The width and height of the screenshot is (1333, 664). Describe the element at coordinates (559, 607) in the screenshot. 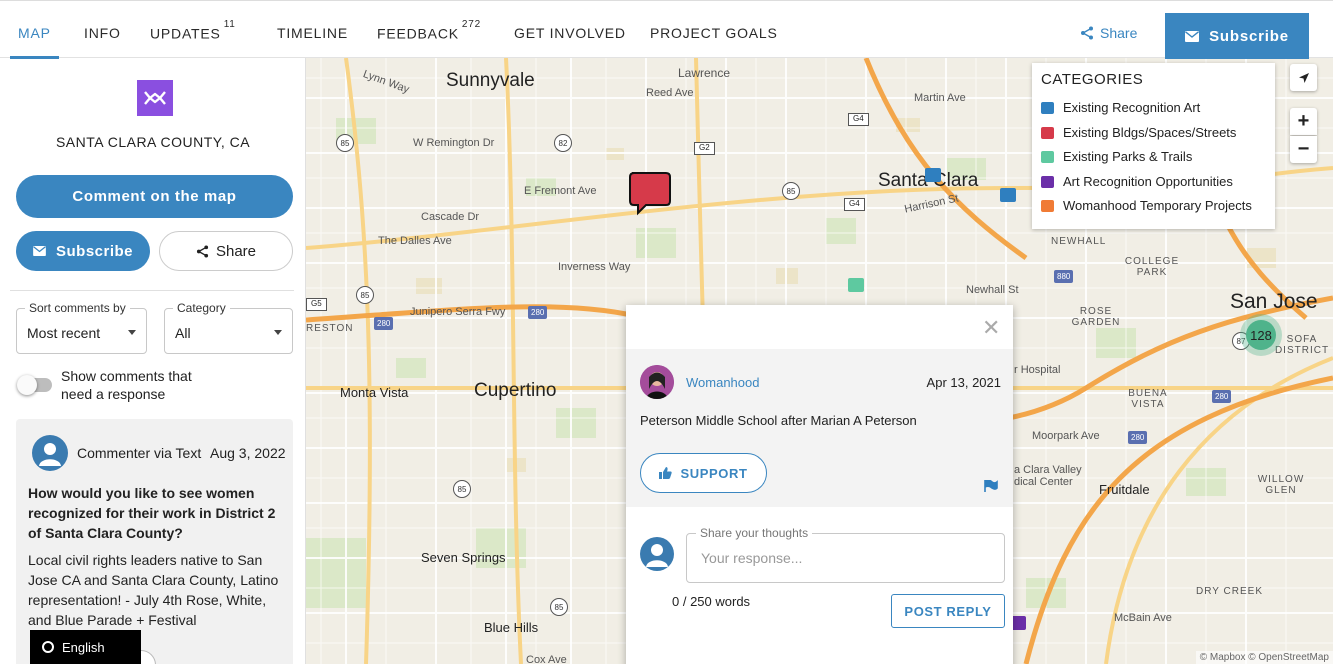

I see `route-shield: 85` at that location.